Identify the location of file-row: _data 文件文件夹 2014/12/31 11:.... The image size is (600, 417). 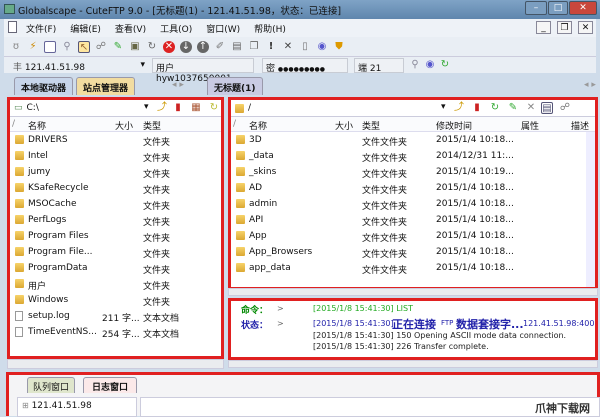
(413, 156).